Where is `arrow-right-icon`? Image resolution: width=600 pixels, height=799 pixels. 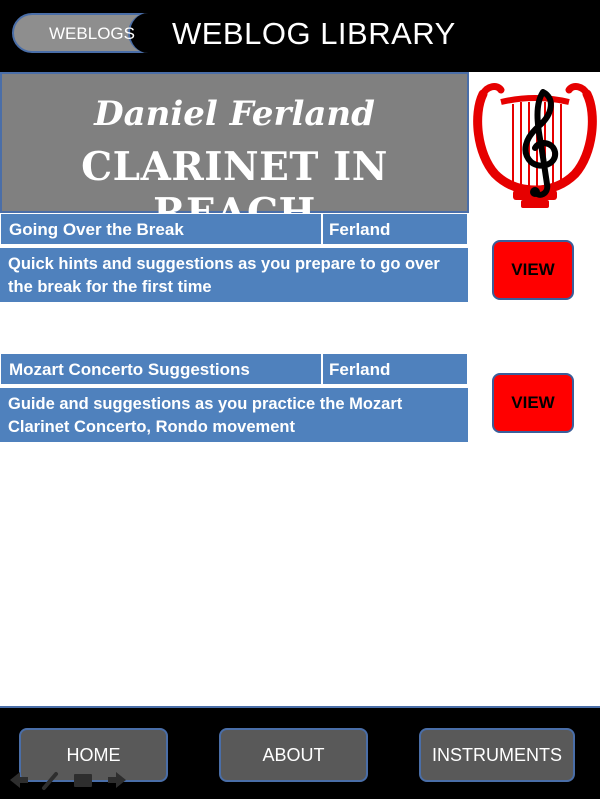
arrow-right-icon is located at coordinates (117, 780).